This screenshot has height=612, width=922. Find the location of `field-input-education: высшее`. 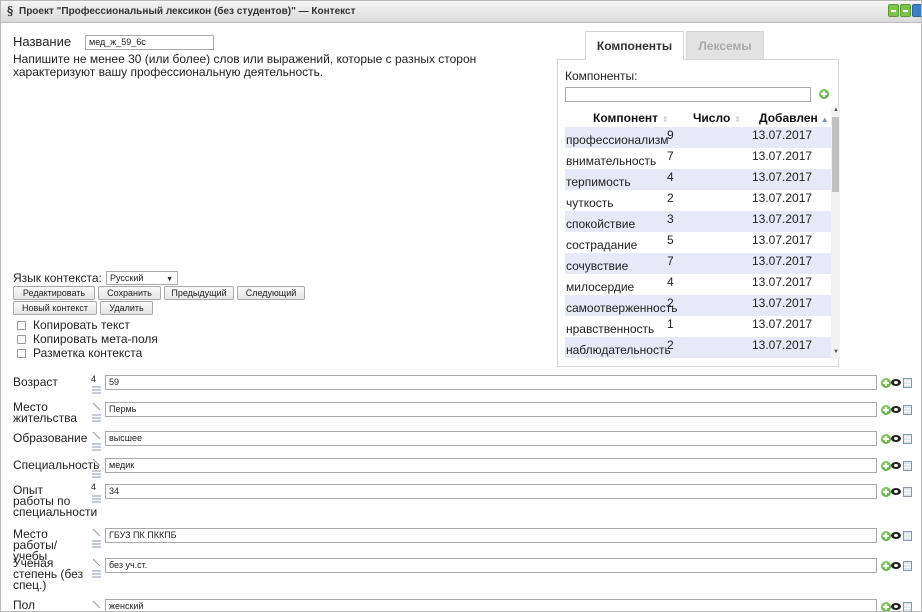

field-input-education: высшее is located at coordinates (491, 438).